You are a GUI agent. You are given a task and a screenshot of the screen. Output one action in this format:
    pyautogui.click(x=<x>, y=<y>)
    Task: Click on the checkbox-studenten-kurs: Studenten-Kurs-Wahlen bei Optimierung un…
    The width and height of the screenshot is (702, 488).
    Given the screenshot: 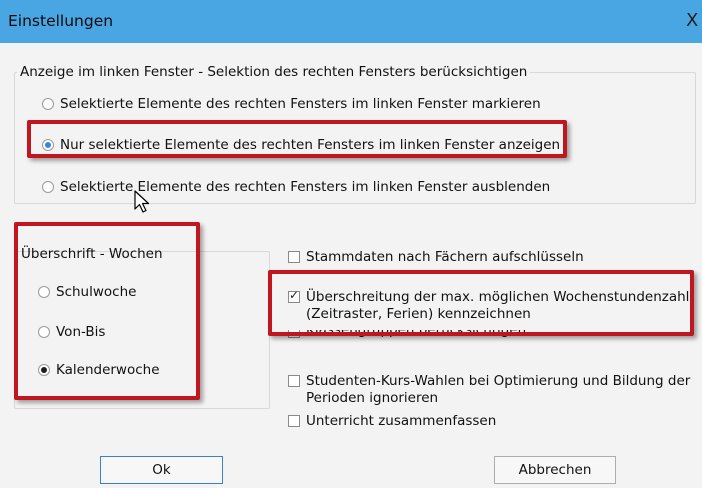 What is the action you would take?
    pyautogui.click(x=489, y=390)
    